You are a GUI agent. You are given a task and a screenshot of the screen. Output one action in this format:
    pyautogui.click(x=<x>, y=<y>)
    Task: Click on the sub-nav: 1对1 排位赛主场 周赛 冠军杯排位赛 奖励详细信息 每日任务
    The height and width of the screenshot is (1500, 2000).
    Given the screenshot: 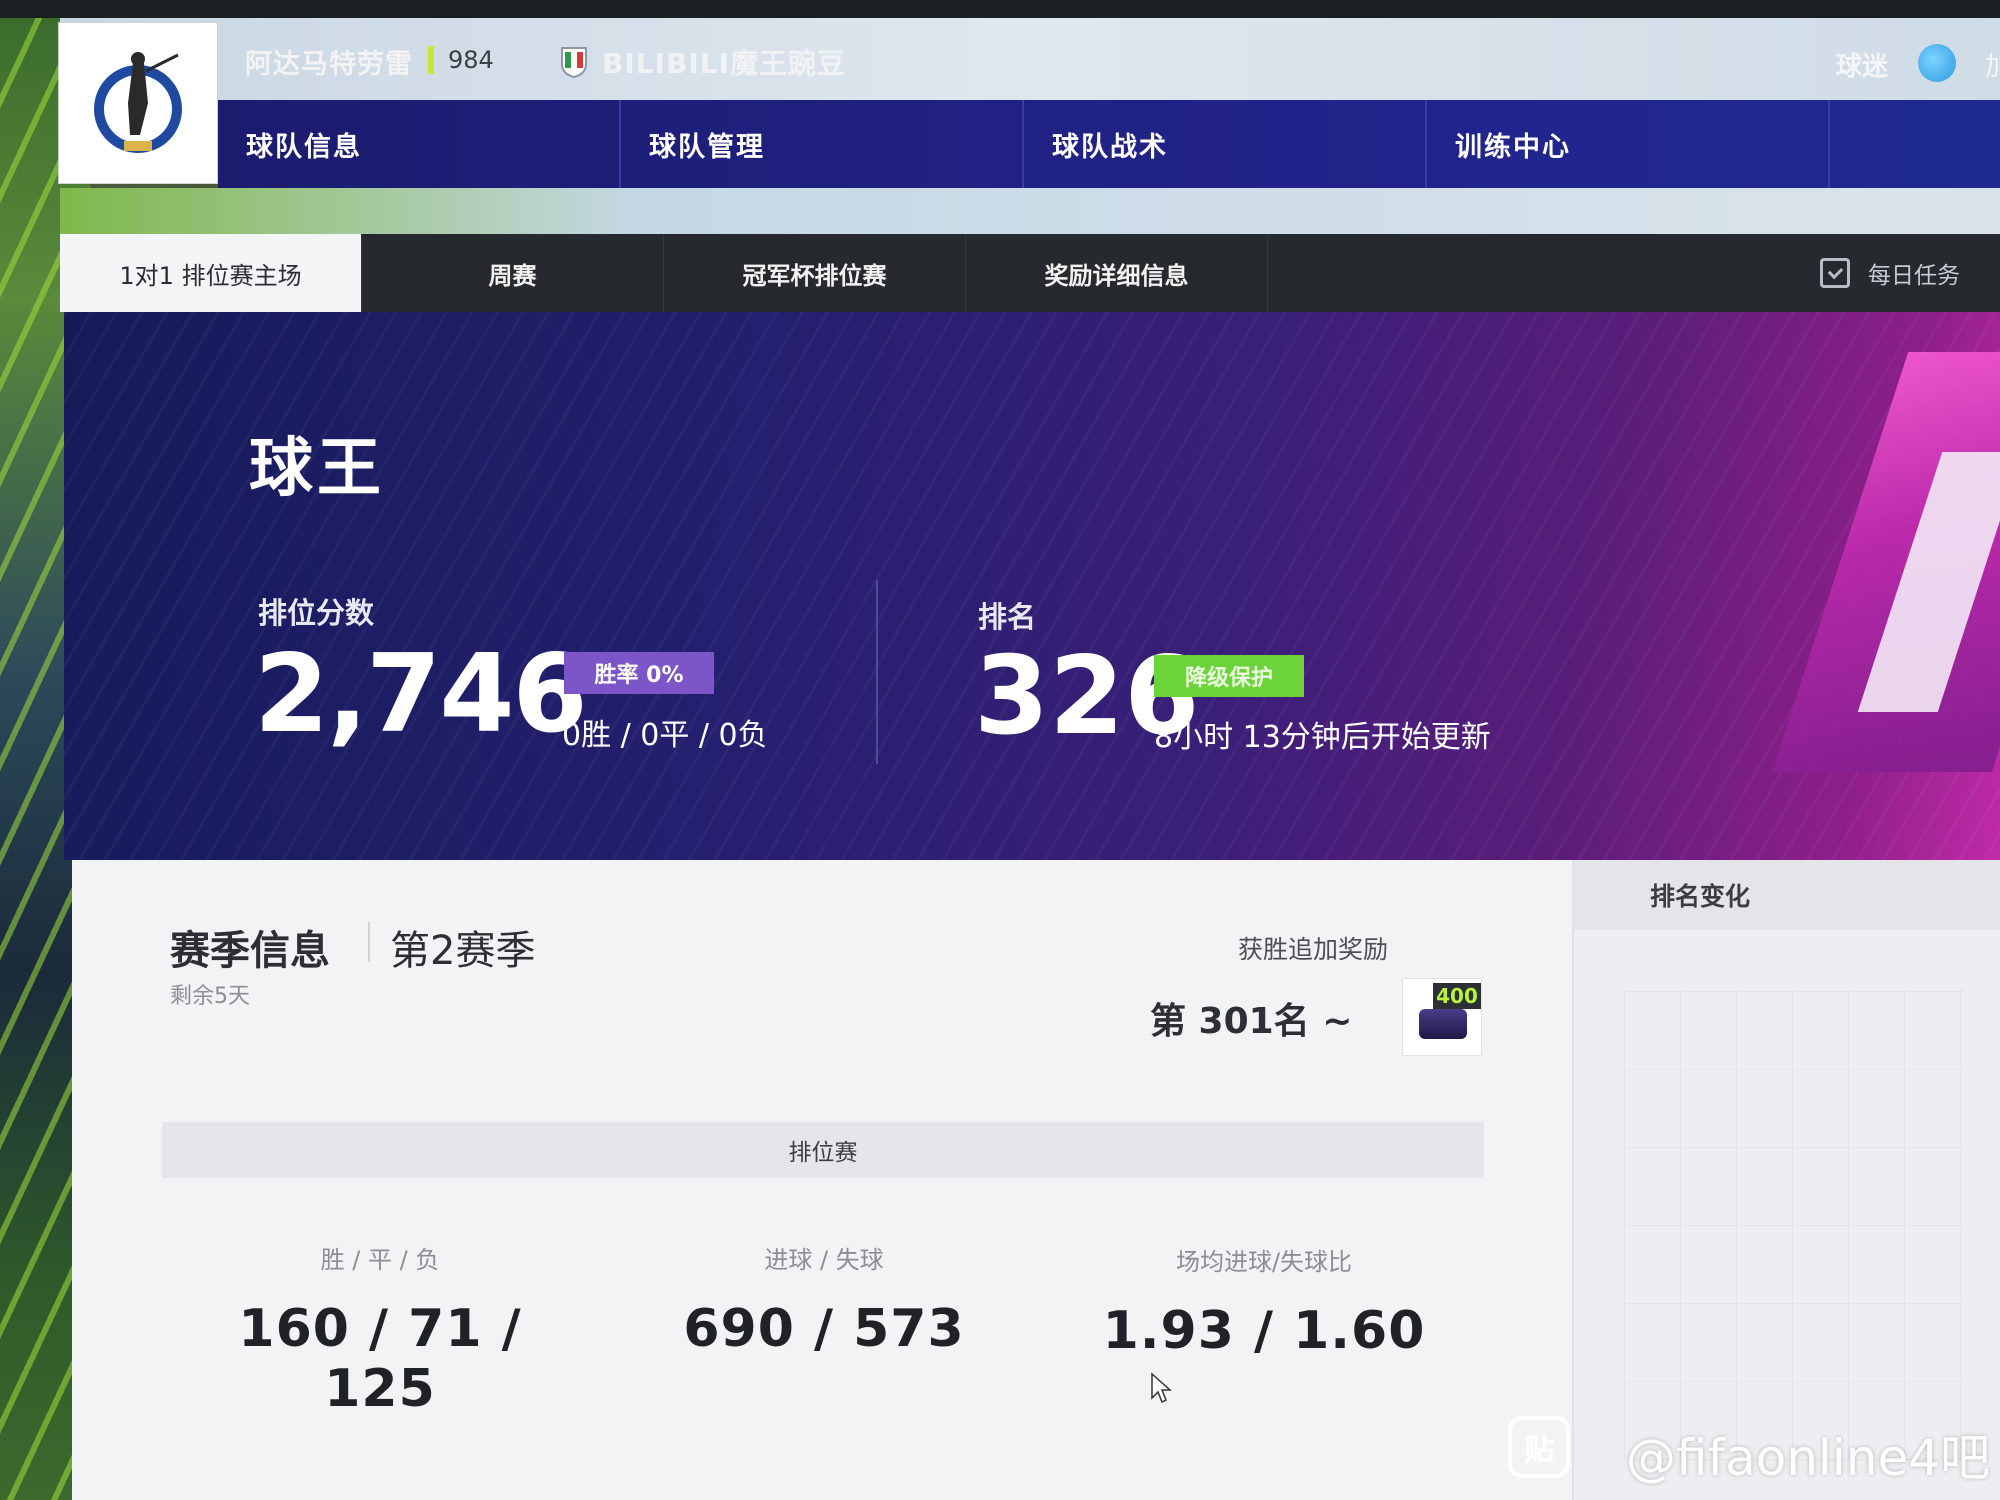 What is the action you would take?
    pyautogui.click(x=1030, y=273)
    